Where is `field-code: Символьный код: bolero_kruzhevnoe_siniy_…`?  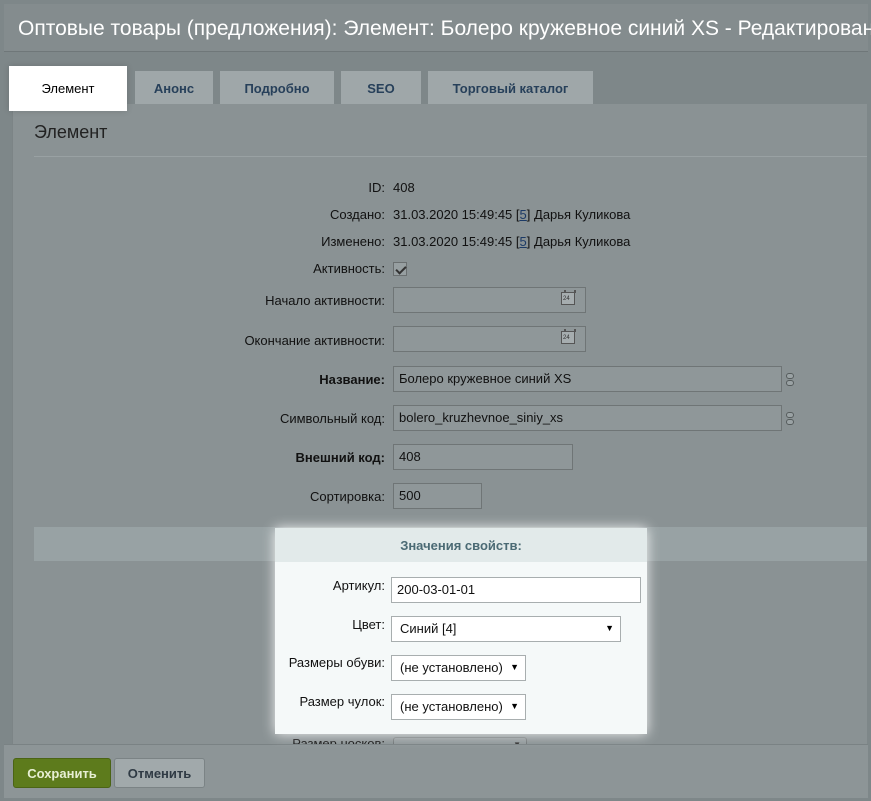 field-code: Символьный код: bolero_kruzhevnoe_siniy_… is located at coordinates (440, 418).